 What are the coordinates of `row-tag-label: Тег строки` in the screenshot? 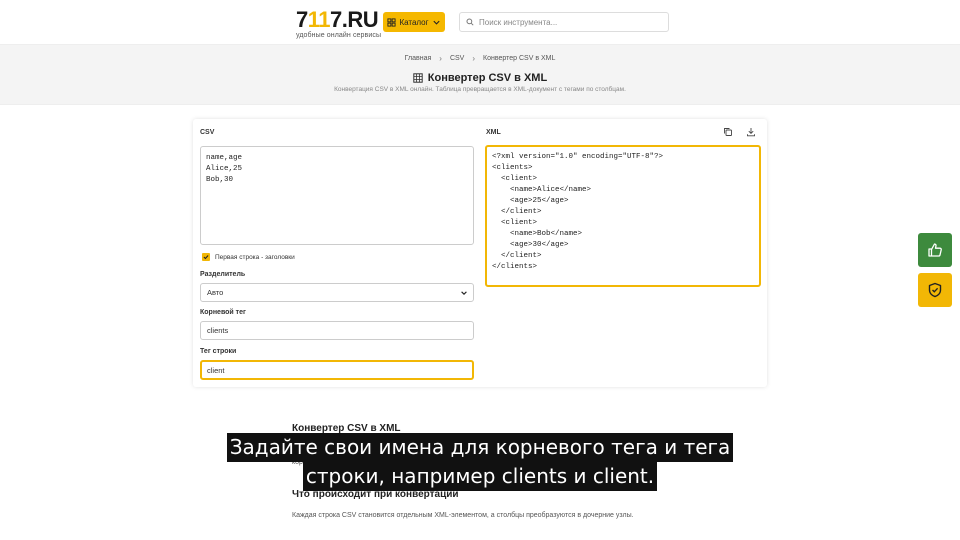 It's located at (218, 351).